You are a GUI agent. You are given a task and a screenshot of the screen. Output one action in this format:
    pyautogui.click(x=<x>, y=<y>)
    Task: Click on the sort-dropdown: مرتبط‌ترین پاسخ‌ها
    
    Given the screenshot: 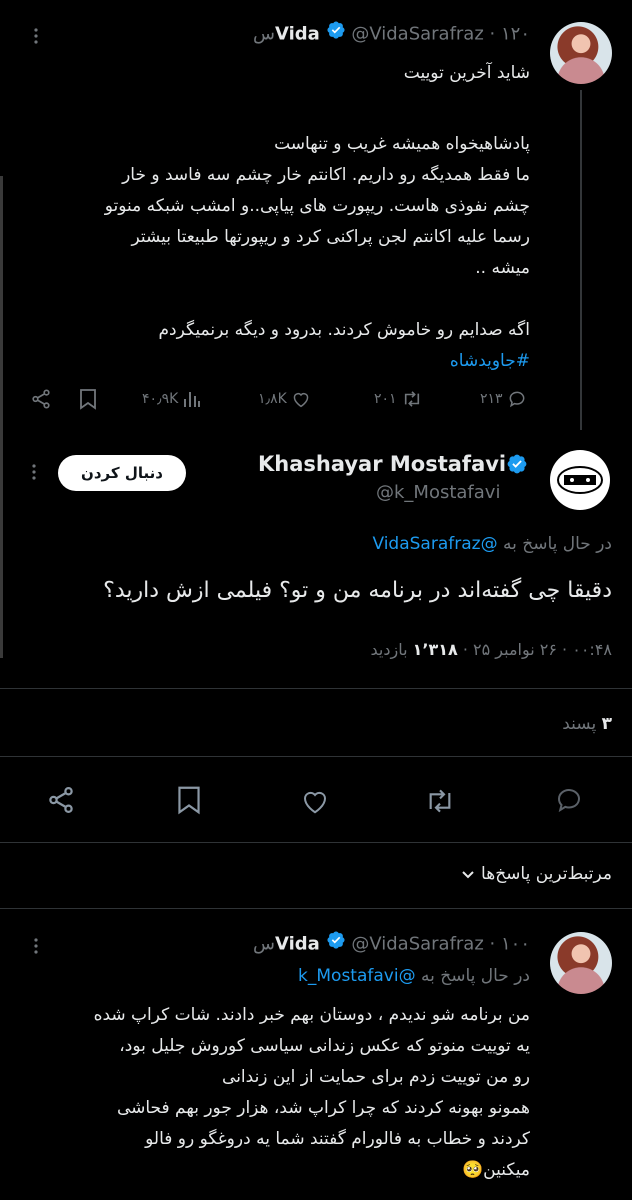 What is the action you would take?
    pyautogui.click(x=536, y=874)
    